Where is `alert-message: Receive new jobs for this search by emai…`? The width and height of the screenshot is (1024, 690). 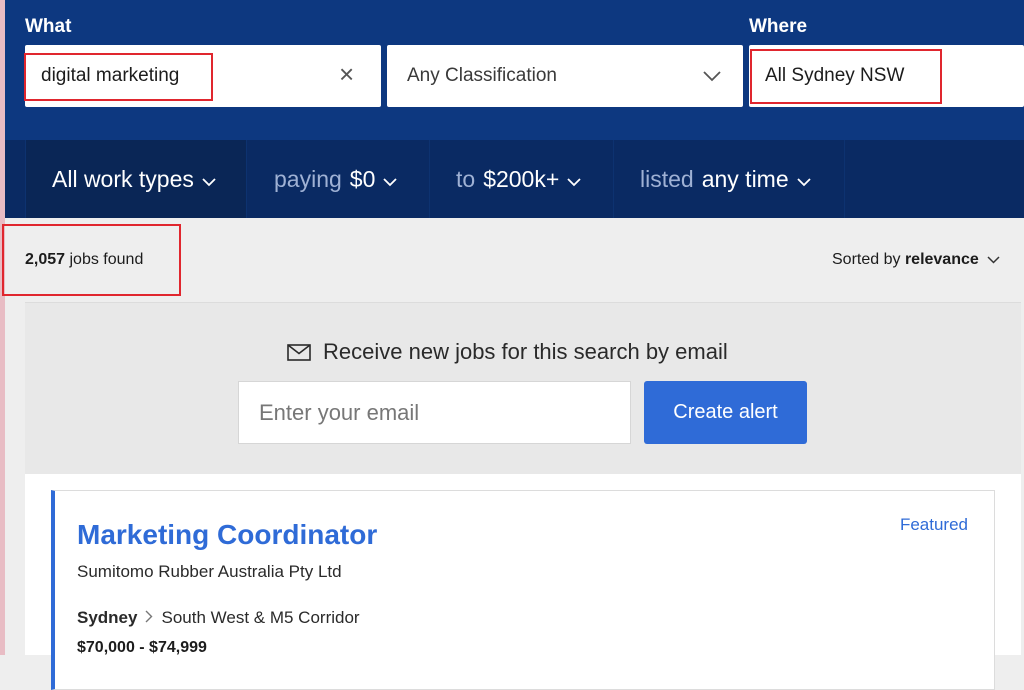
alert-message: Receive new jobs for this search by emai… is located at coordinates (507, 352).